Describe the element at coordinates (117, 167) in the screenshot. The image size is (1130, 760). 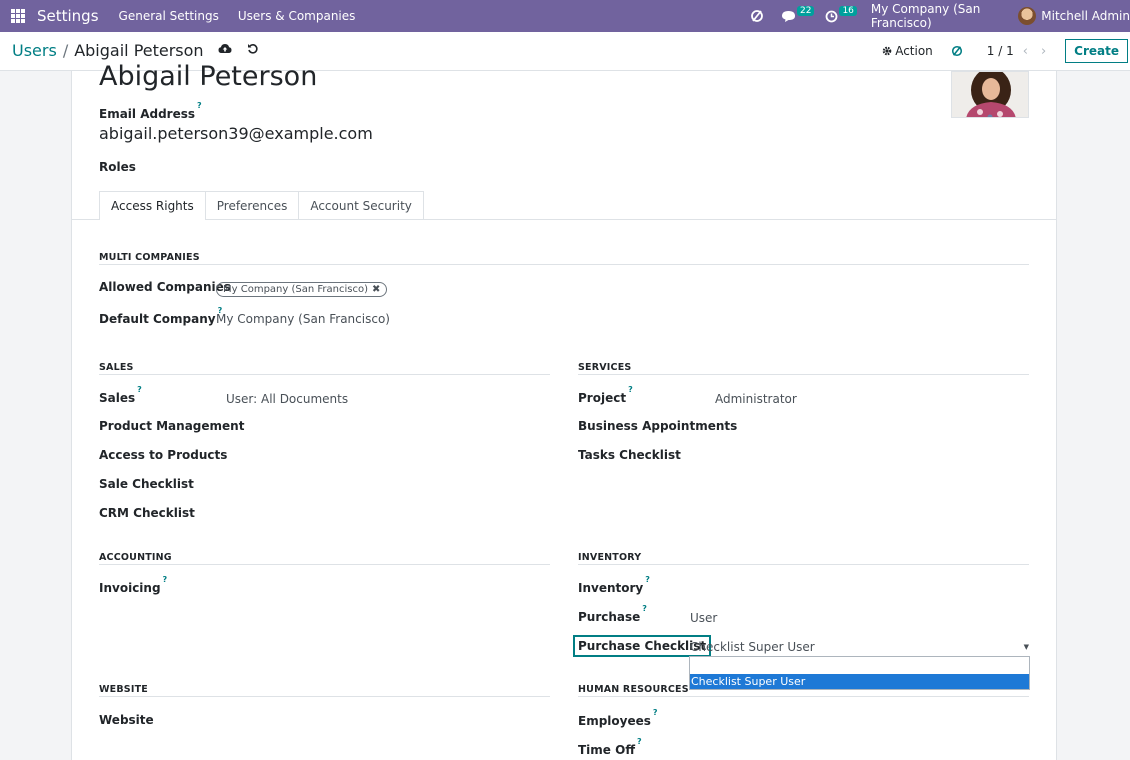
I see `roles-label: Roles` at that location.